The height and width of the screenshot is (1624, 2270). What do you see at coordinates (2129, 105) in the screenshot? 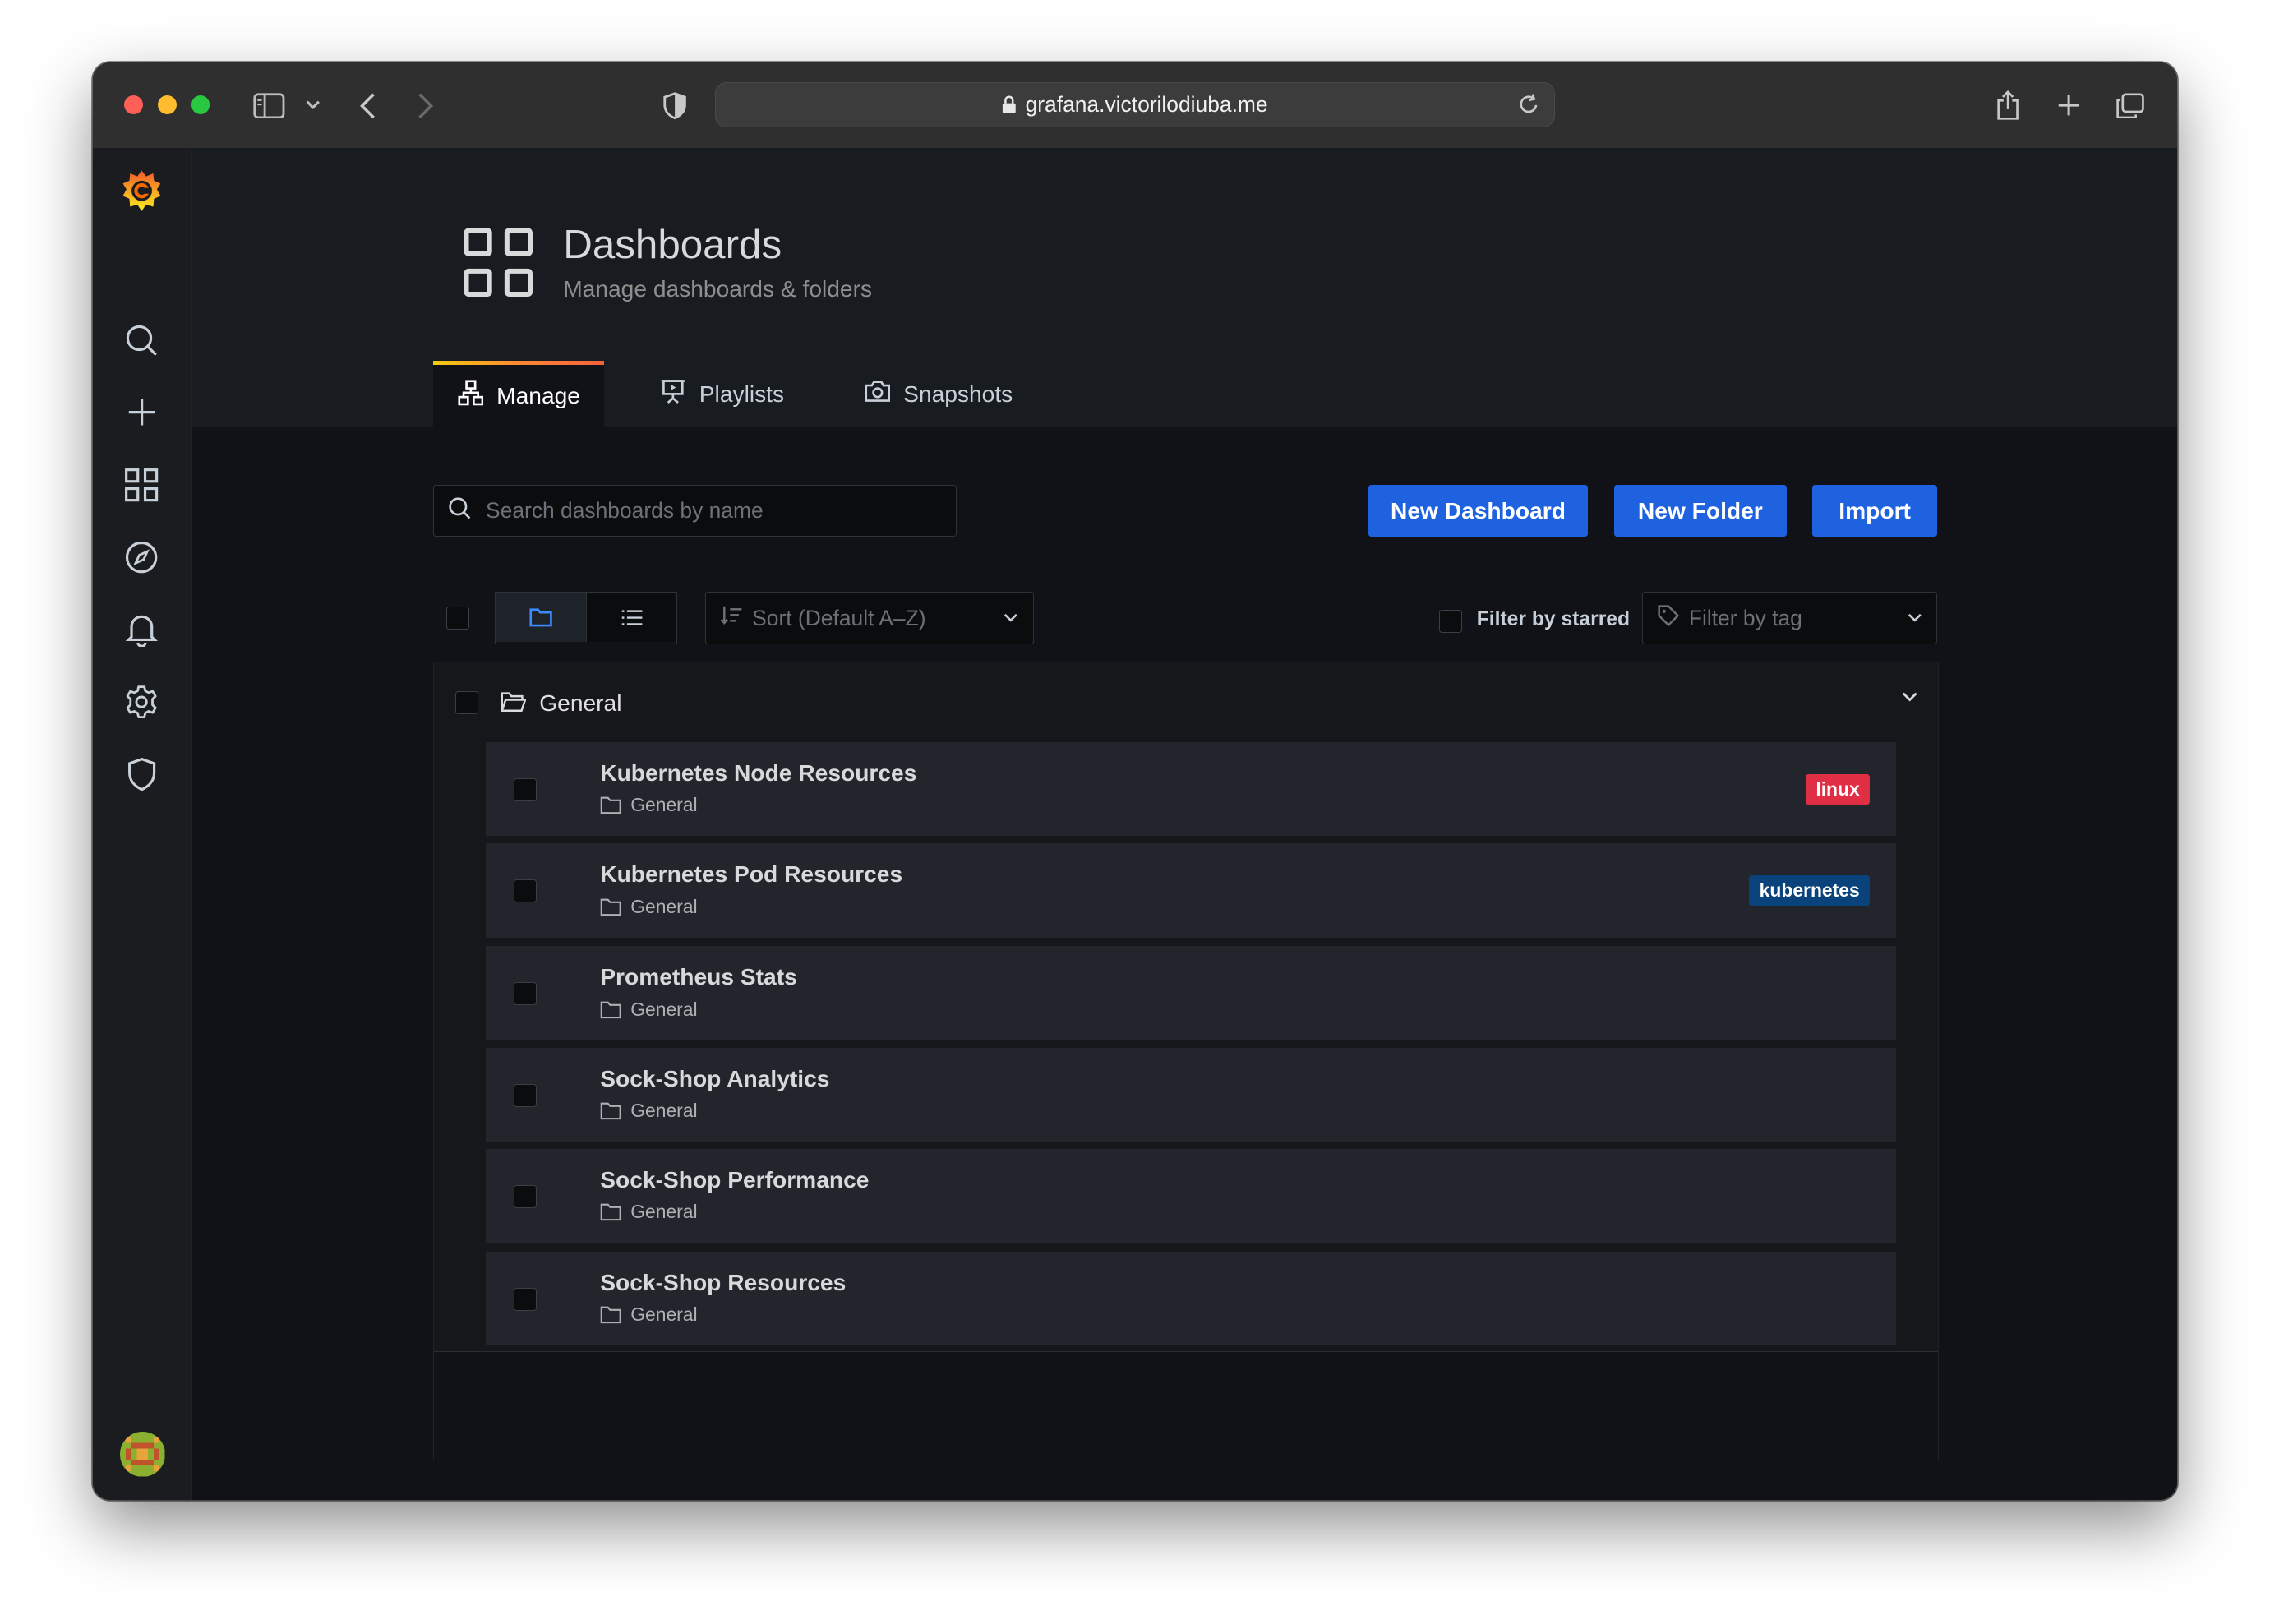
I see `tab-overview-icon` at bounding box center [2129, 105].